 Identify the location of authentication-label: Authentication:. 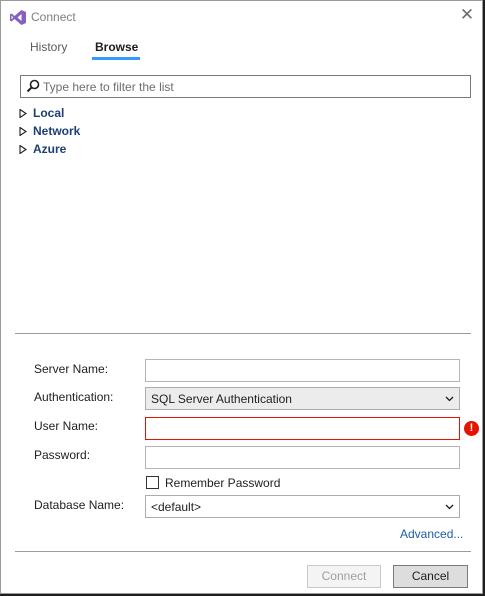
(74, 397).